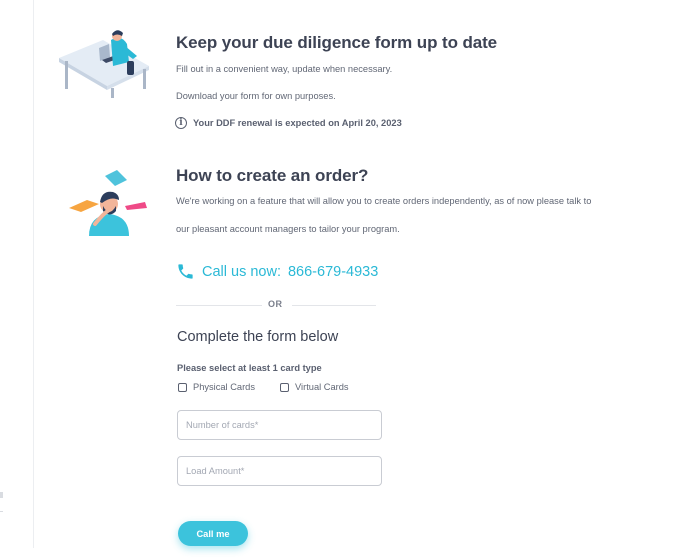 The height and width of the screenshot is (558, 676). I want to click on thinking-person-illustration, so click(108, 203).